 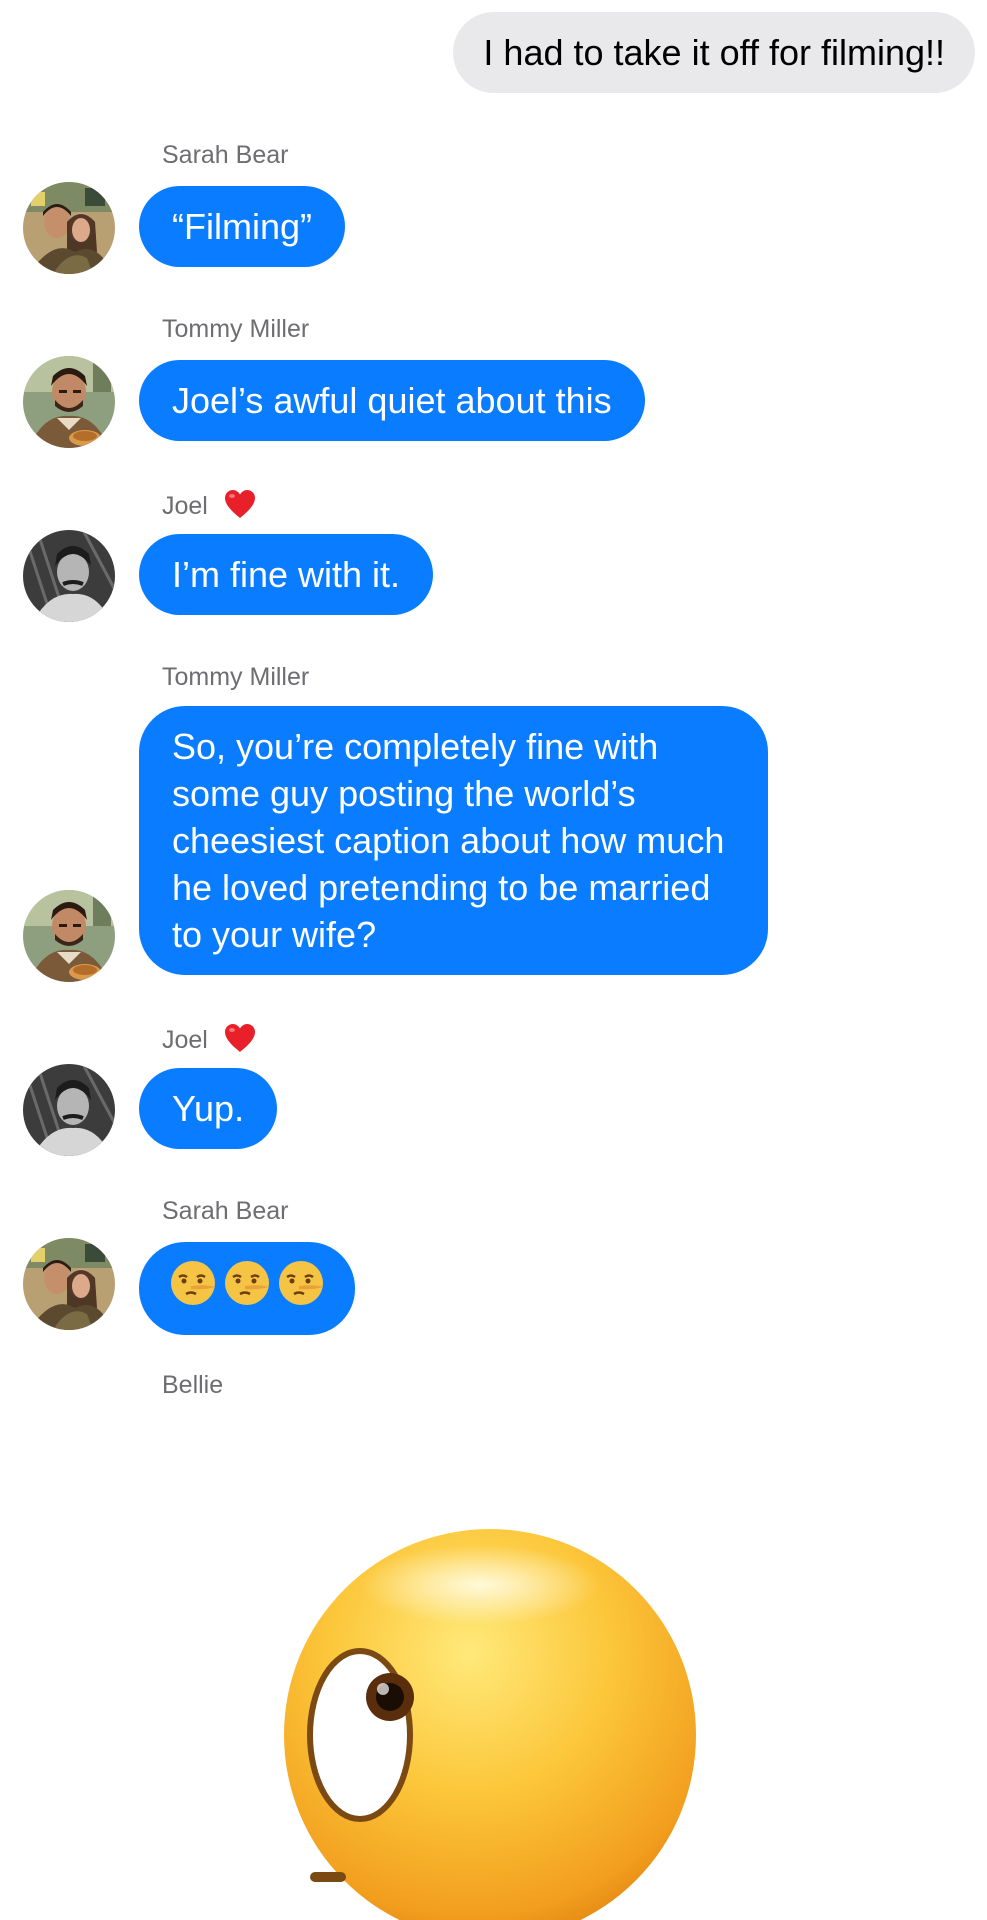 I want to click on emoji-row, so click(x=247, y=1282).